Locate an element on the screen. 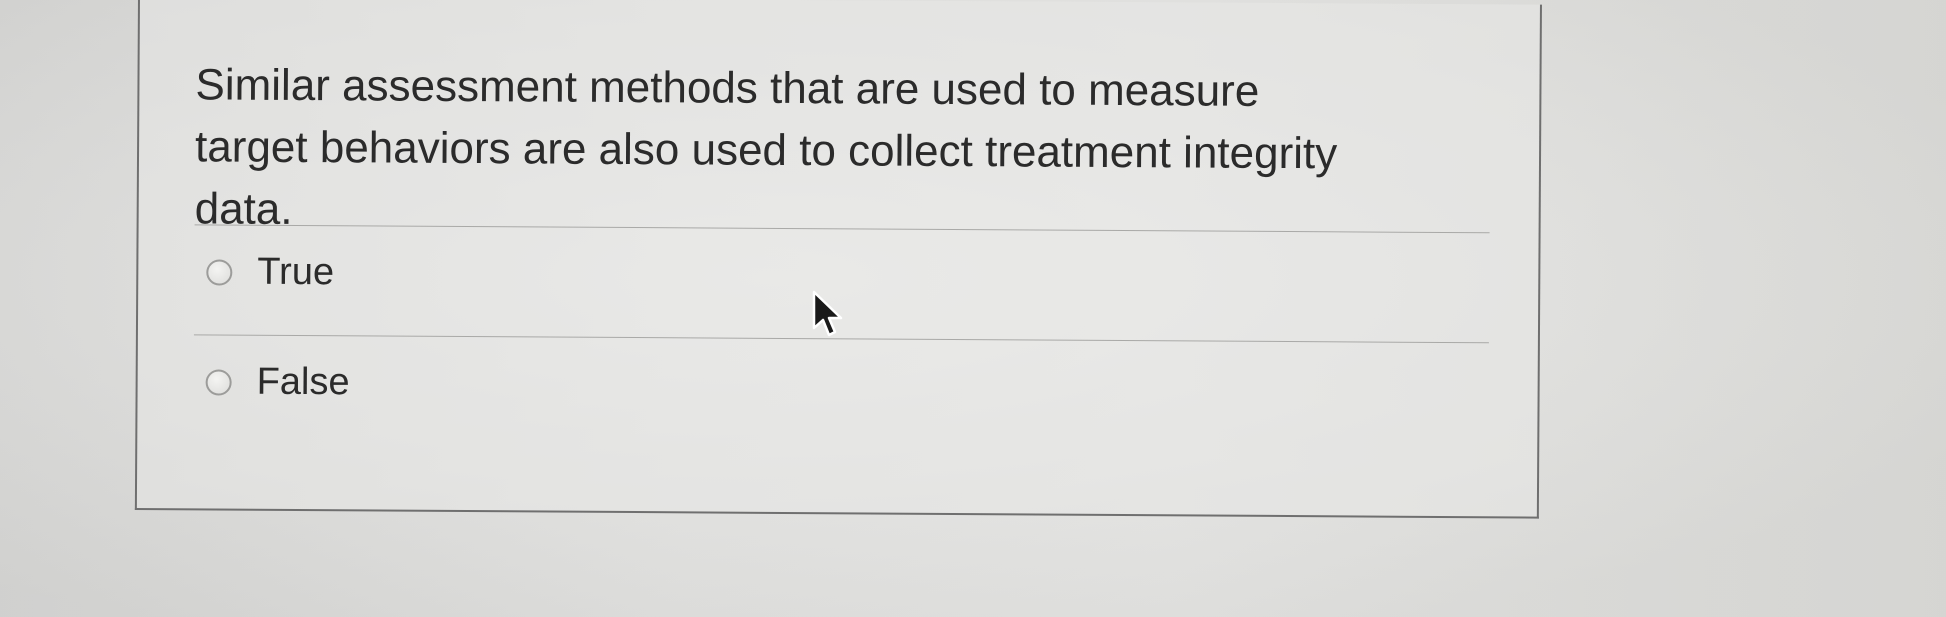 The image size is (1946, 617). option-true: True is located at coordinates (270, 272).